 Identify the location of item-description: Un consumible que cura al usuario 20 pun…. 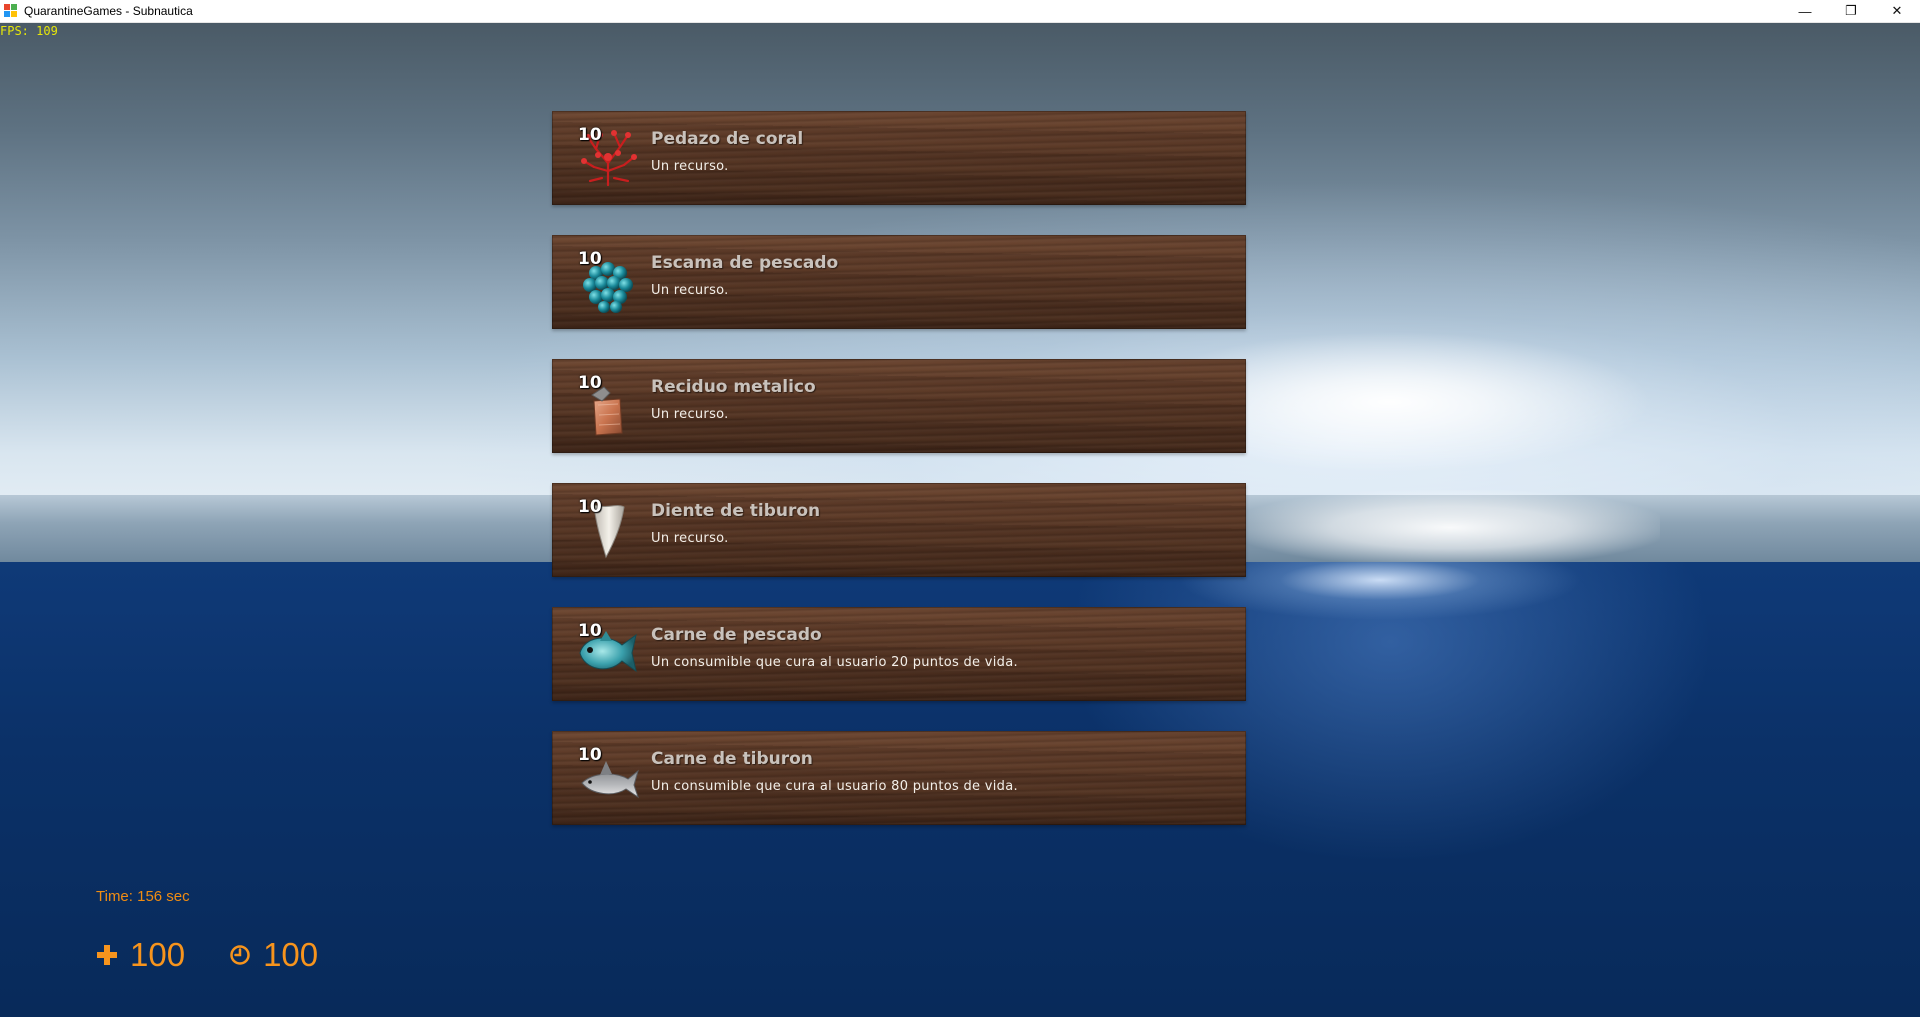
(834, 662).